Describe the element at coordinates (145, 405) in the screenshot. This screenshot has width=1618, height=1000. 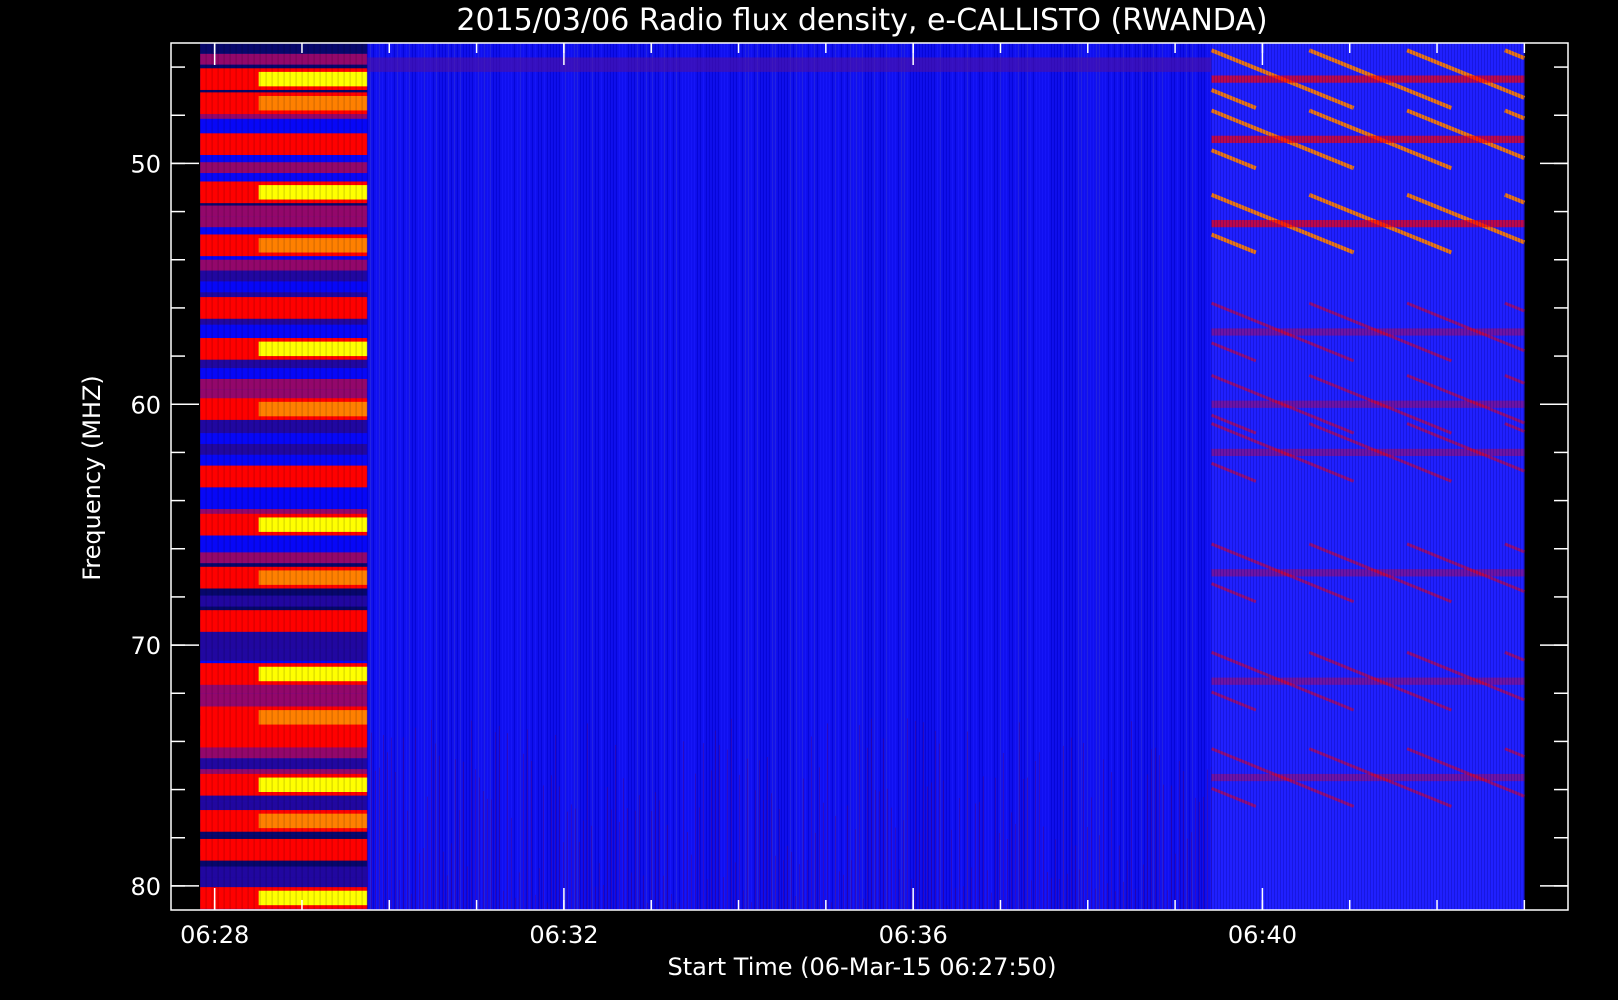
I see `y-tick-label: 60` at that location.